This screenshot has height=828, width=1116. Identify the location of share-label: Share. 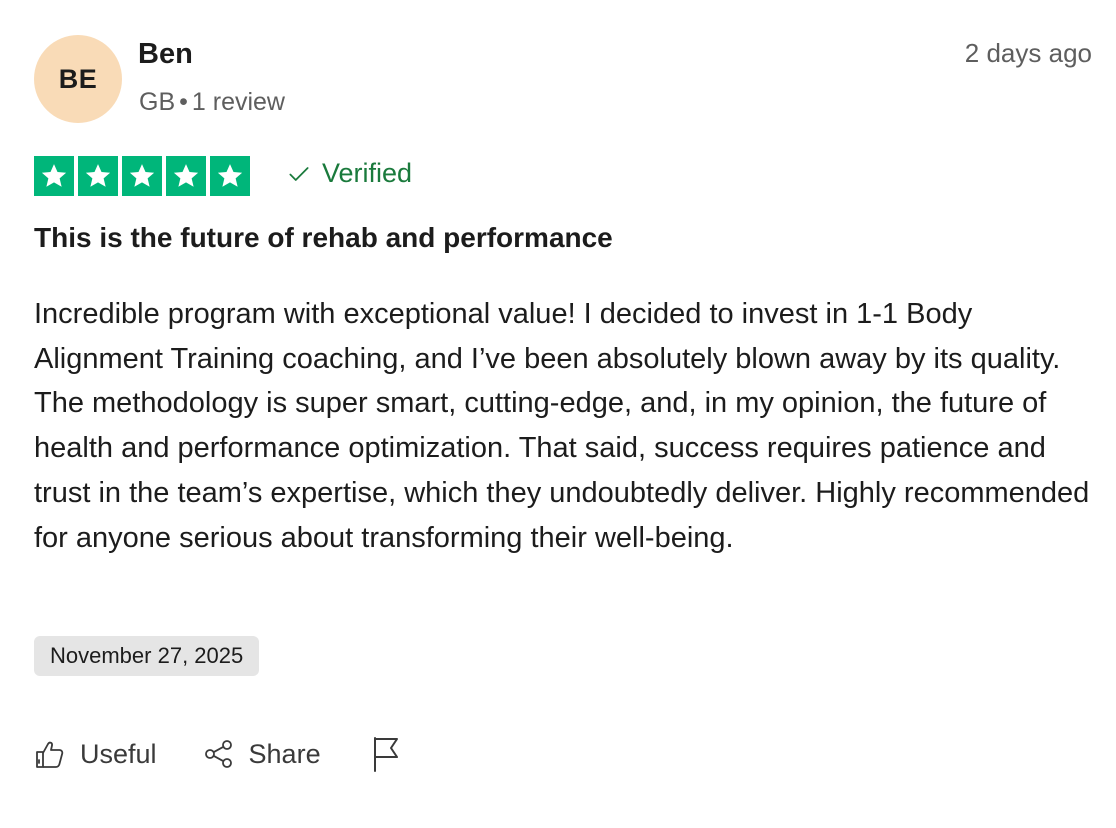
(284, 753).